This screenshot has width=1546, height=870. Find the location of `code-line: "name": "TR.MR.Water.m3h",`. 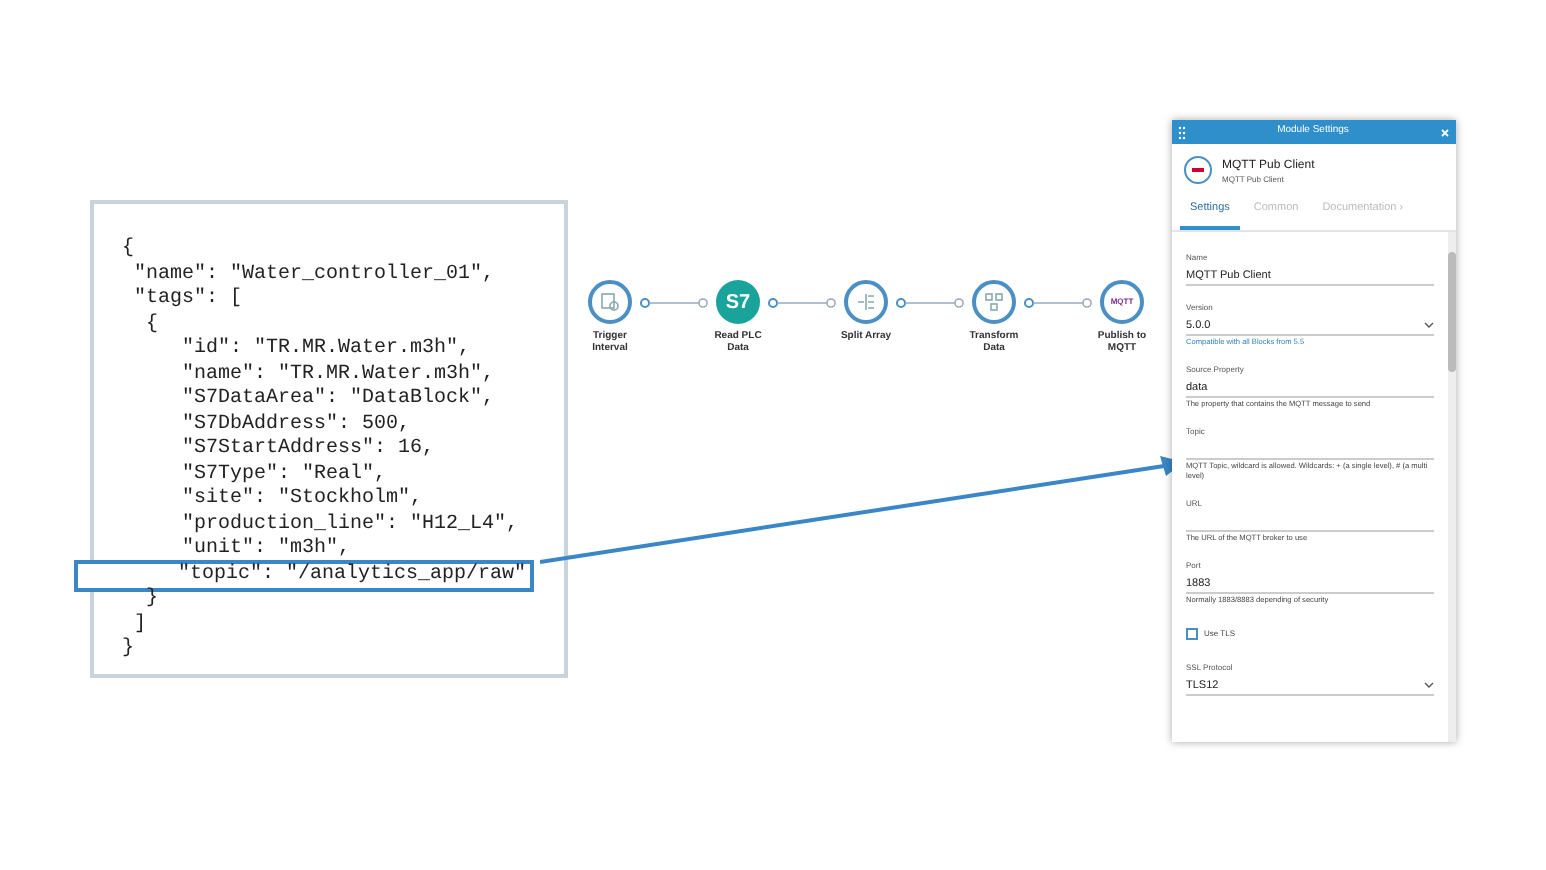

code-line: "name": "TR.MR.Water.m3h", is located at coordinates (338, 374).